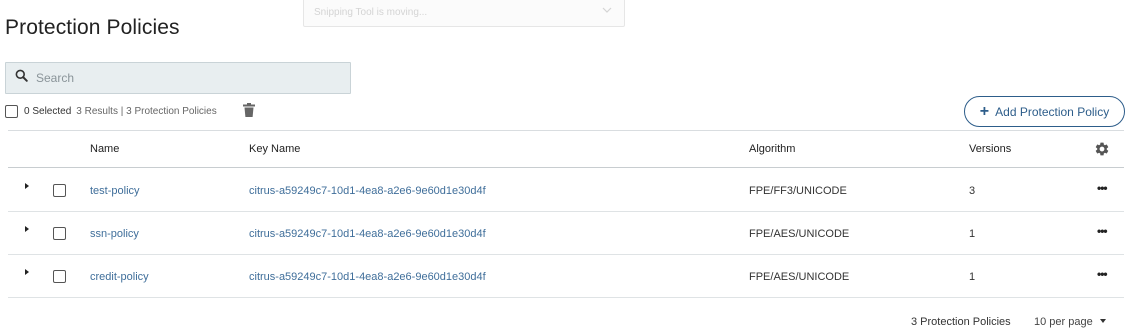 The width and height of the screenshot is (1130, 332). I want to click on versions-cell: 3, so click(972, 191).